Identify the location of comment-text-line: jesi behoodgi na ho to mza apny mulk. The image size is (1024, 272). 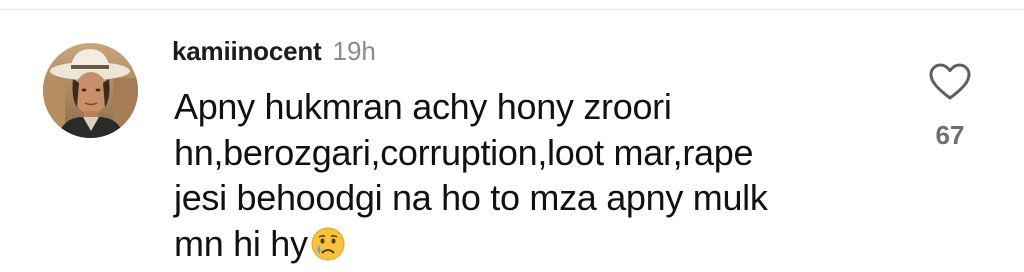
(524, 198).